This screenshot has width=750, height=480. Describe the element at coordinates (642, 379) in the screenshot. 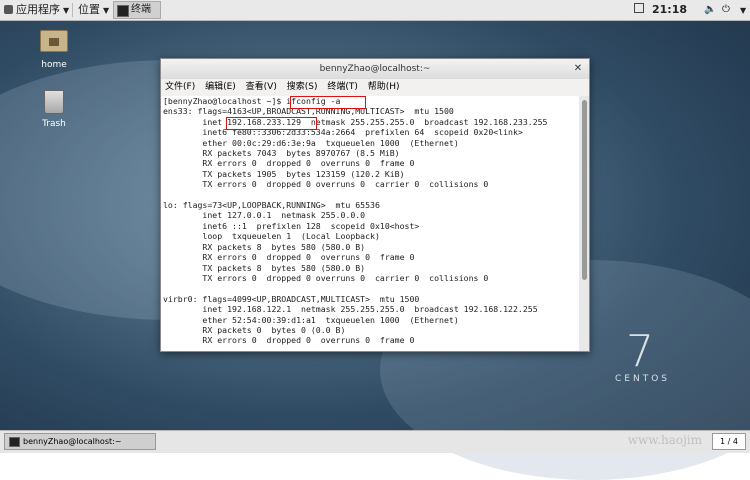

I see `centos-name: CENTOS` at that location.